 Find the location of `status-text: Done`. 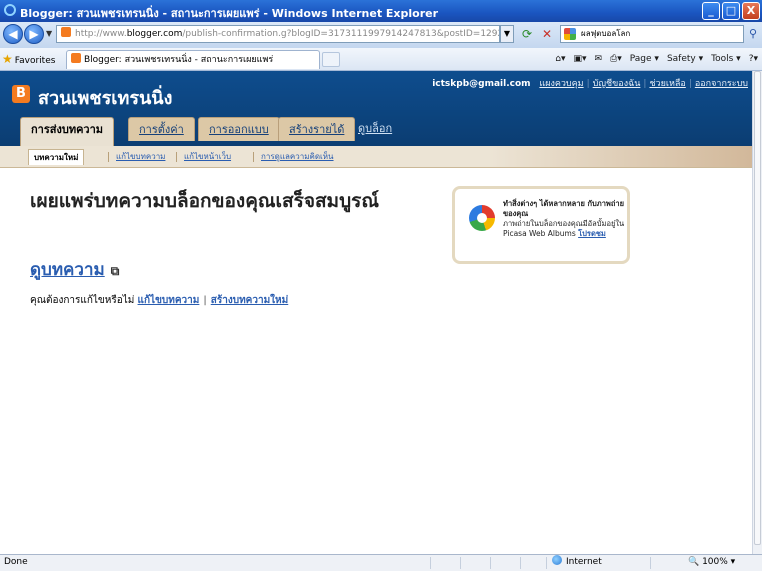

status-text: Done is located at coordinates (16, 562).